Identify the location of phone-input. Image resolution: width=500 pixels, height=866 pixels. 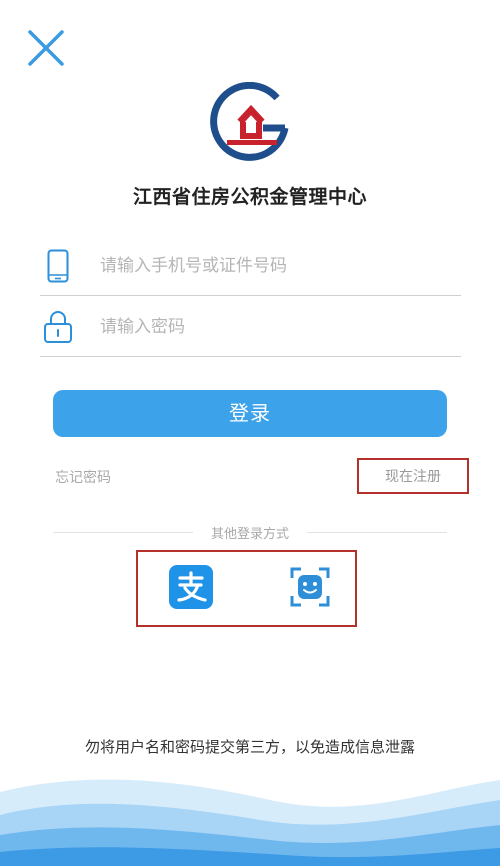
(265, 265).